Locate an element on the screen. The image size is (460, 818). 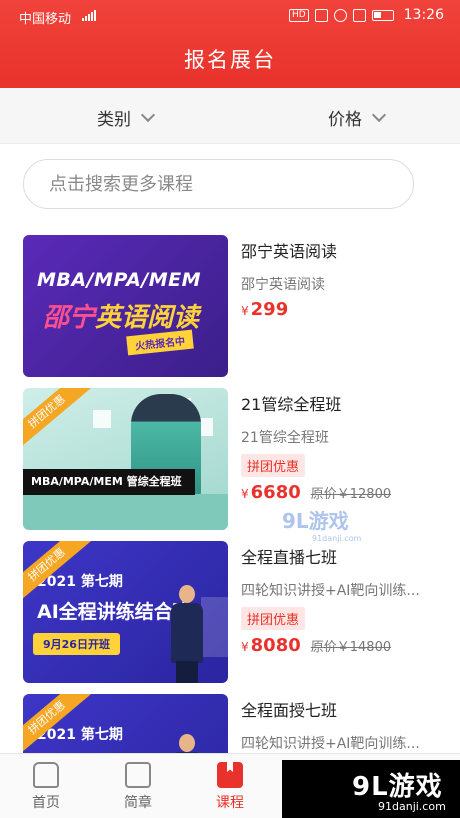
tab-home-label: 首页 is located at coordinates (46, 803).